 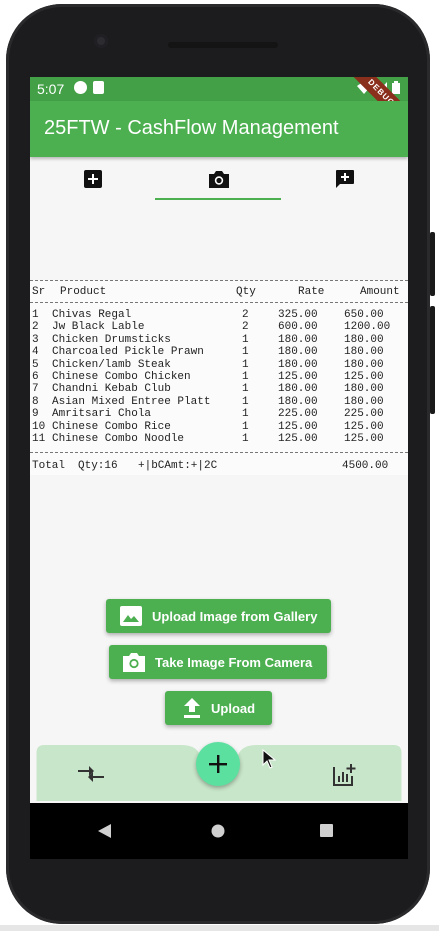 What do you see at coordinates (219, 340) in the screenshot?
I see `receipt-item-row: 3 Chicken Drumsticks 1 180.00 180.00` at bounding box center [219, 340].